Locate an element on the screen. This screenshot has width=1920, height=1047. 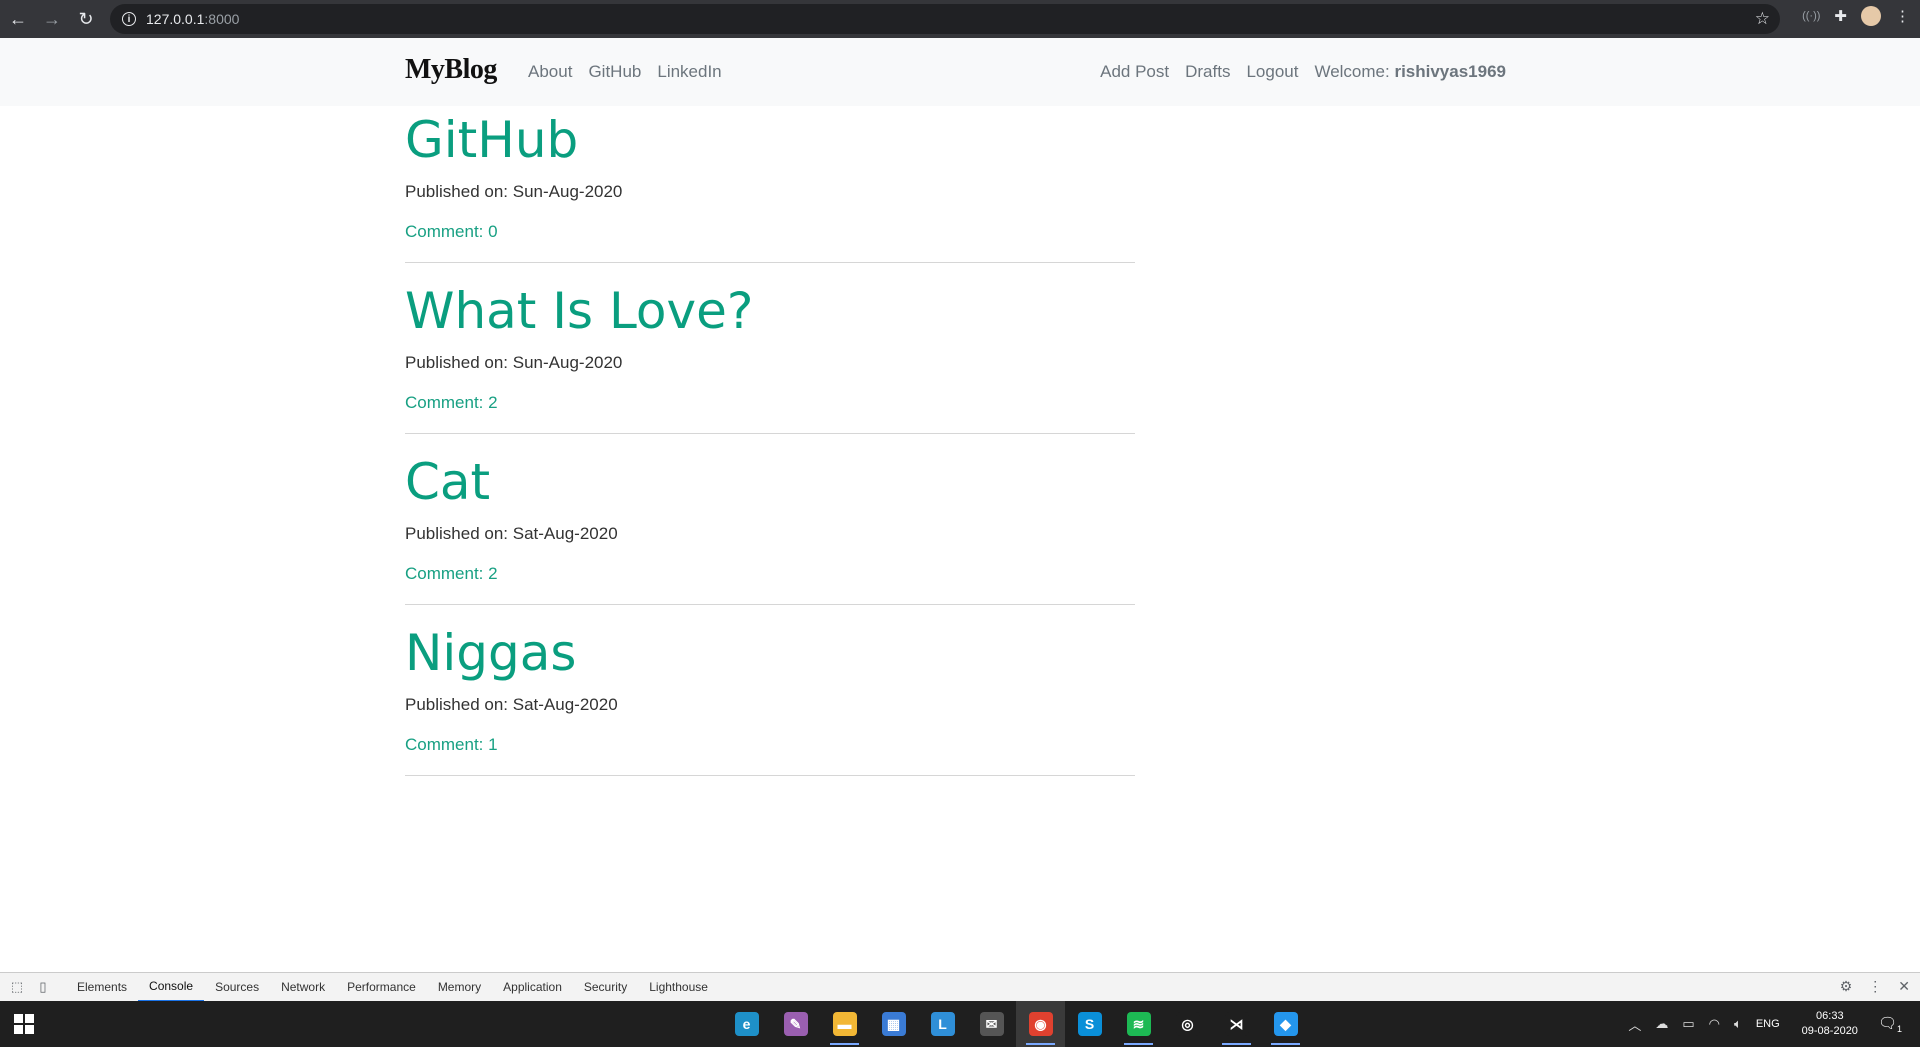
nav-link-linkedin: LinkedIn is located at coordinates (689, 72).